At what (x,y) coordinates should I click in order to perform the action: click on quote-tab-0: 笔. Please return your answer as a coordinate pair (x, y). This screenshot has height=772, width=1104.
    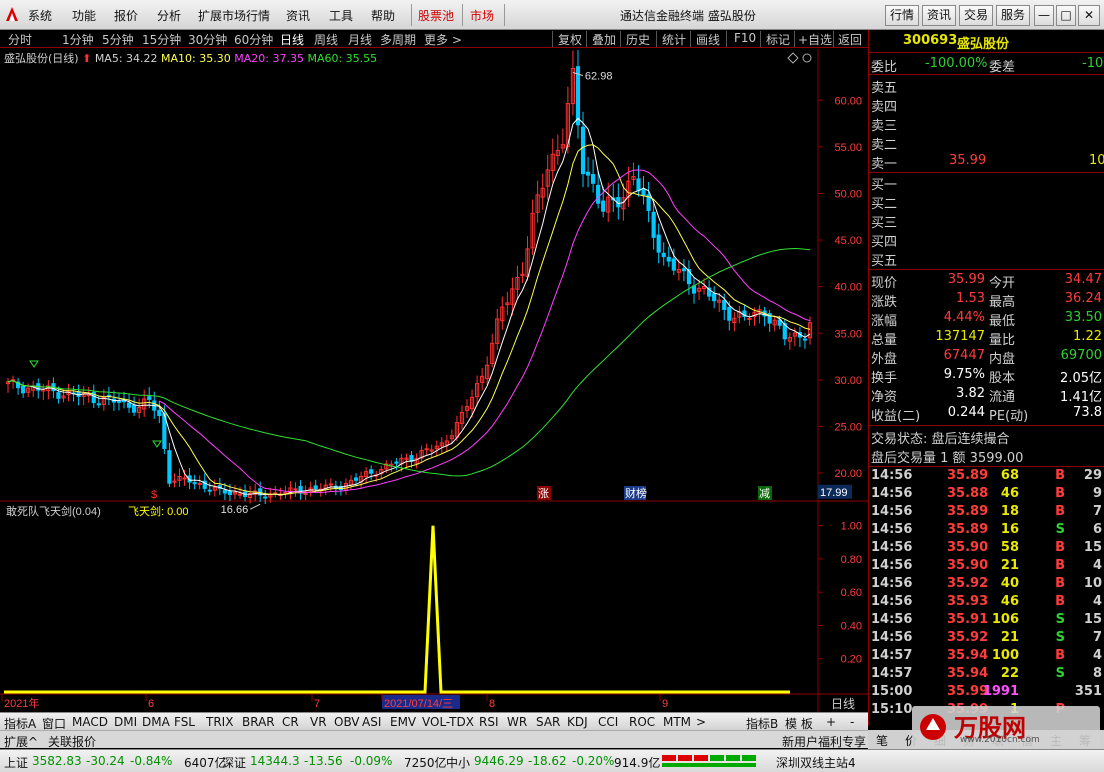
    Looking at the image, I should click on (882, 740).